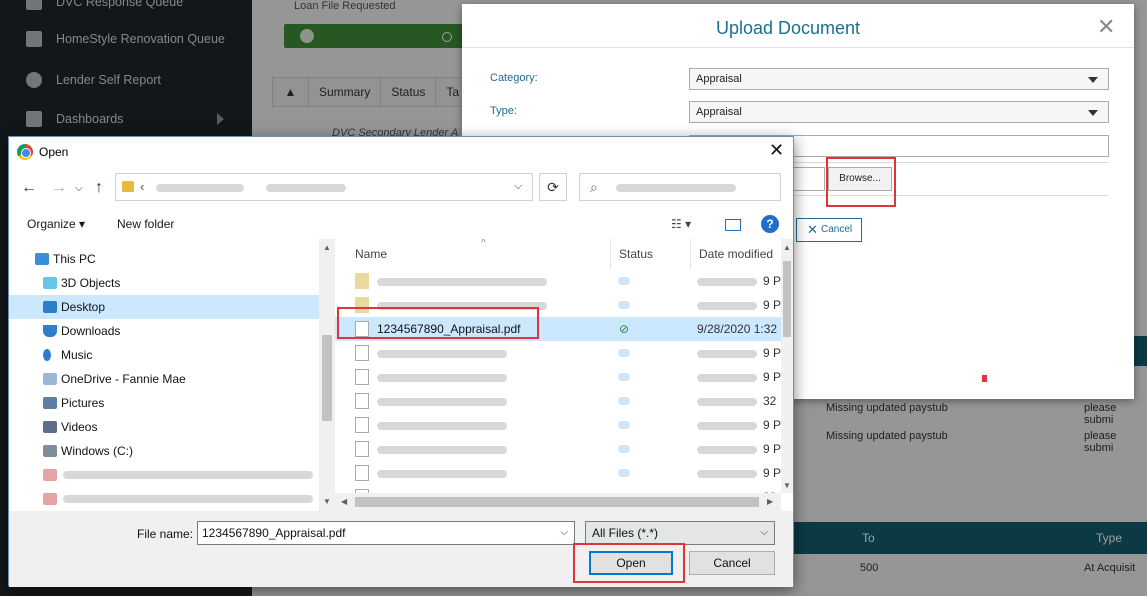 The width and height of the screenshot is (1147, 596). What do you see at coordinates (737, 329) in the screenshot?
I see `file-date: 9/28/2020 1:32` at bounding box center [737, 329].